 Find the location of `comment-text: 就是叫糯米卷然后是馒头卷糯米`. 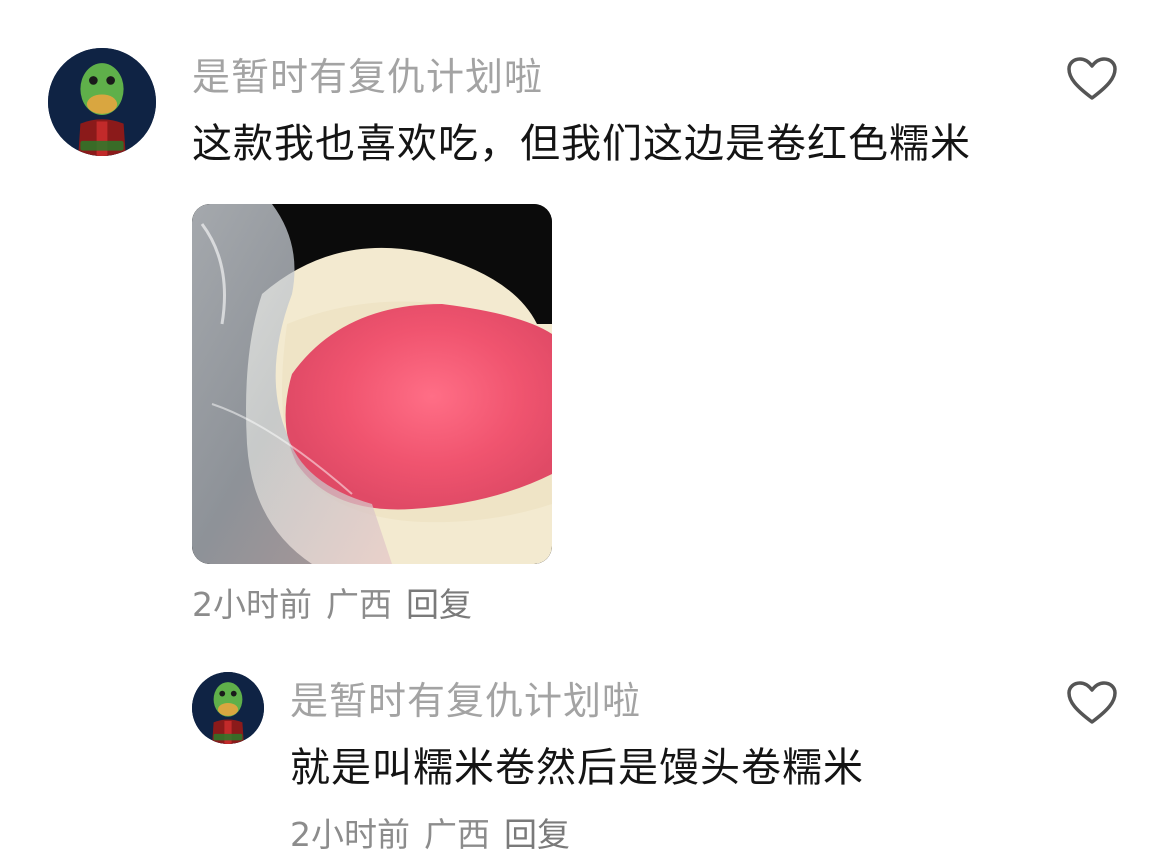

comment-text: 就是叫糯米卷然后是馒头卷糯米 is located at coordinates (577, 768).